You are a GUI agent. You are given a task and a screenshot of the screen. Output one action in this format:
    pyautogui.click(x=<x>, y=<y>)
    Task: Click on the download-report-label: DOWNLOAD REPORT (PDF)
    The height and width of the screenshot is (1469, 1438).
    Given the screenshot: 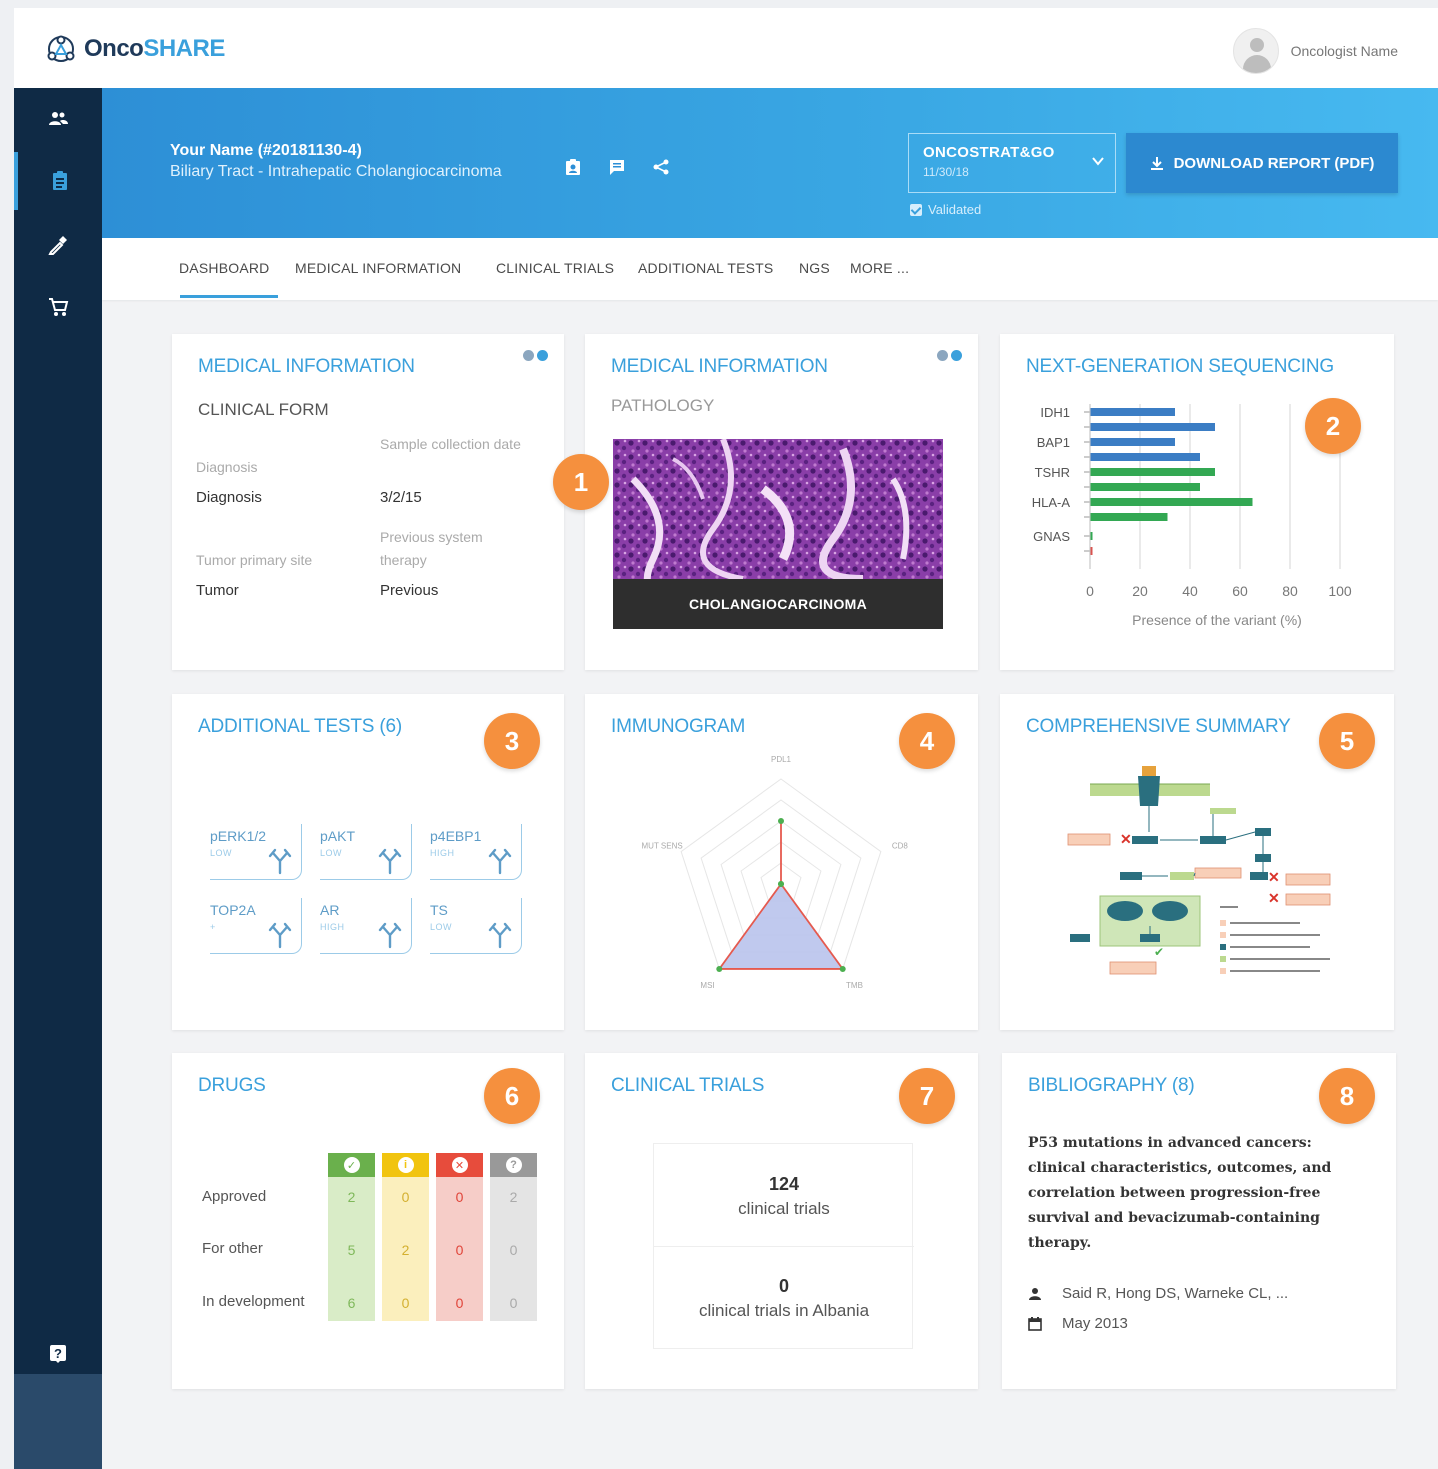 What is the action you would take?
    pyautogui.click(x=1274, y=163)
    